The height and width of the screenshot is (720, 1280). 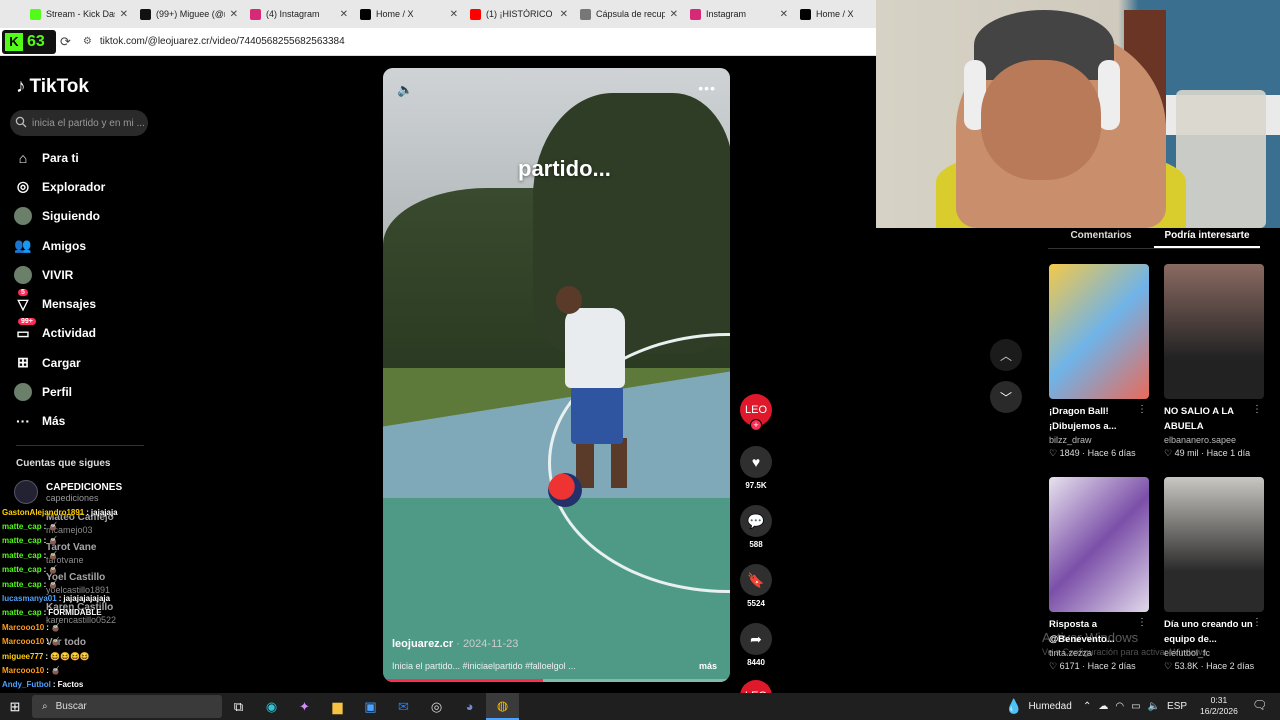 I want to click on sidebar-item-cargar: ⊞ Cargar, so click(x=59, y=362).